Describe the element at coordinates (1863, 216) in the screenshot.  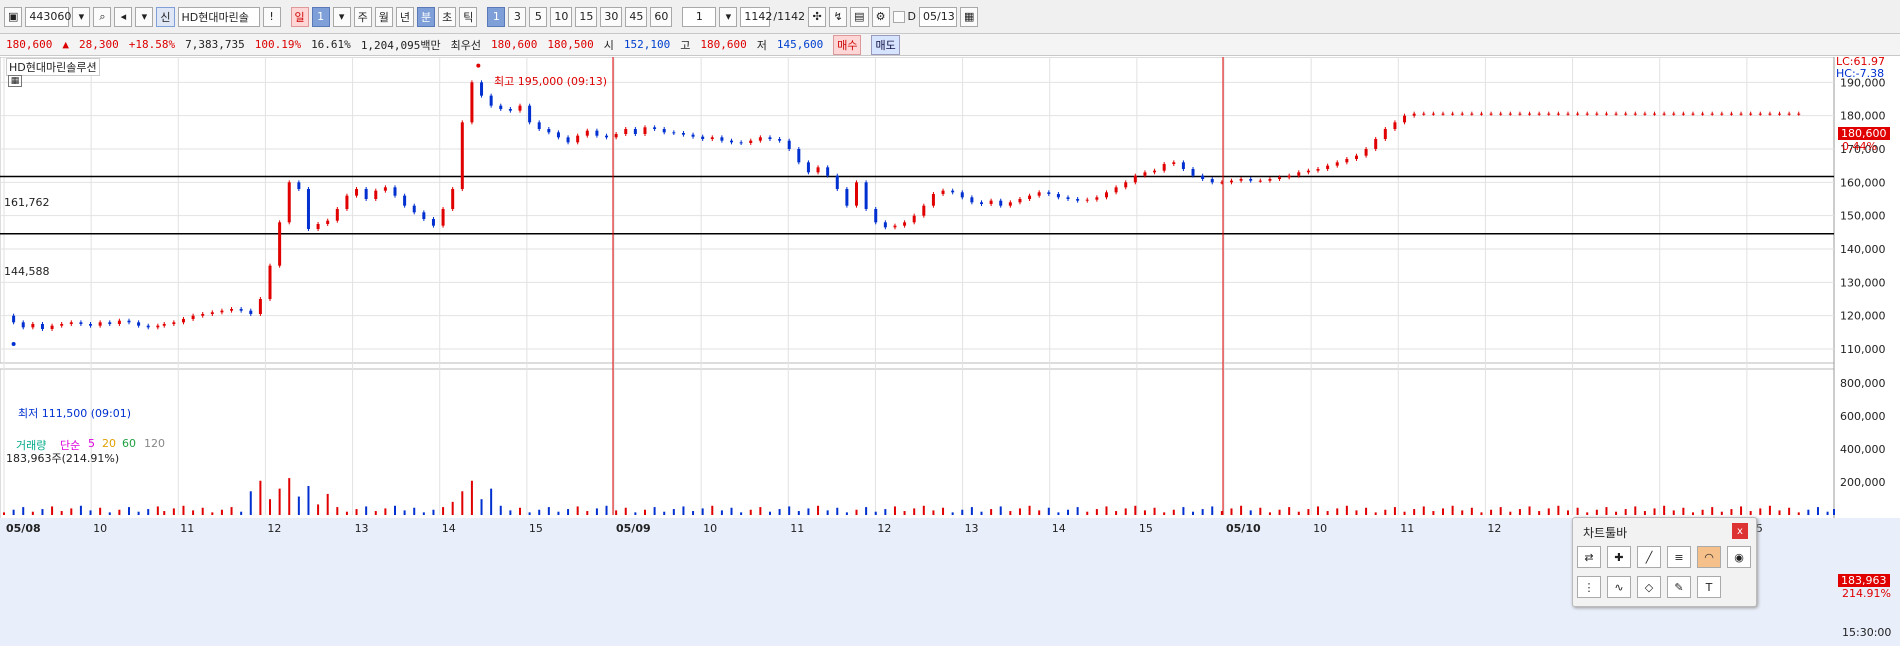
I see `y-tick-label: 150,000` at that location.